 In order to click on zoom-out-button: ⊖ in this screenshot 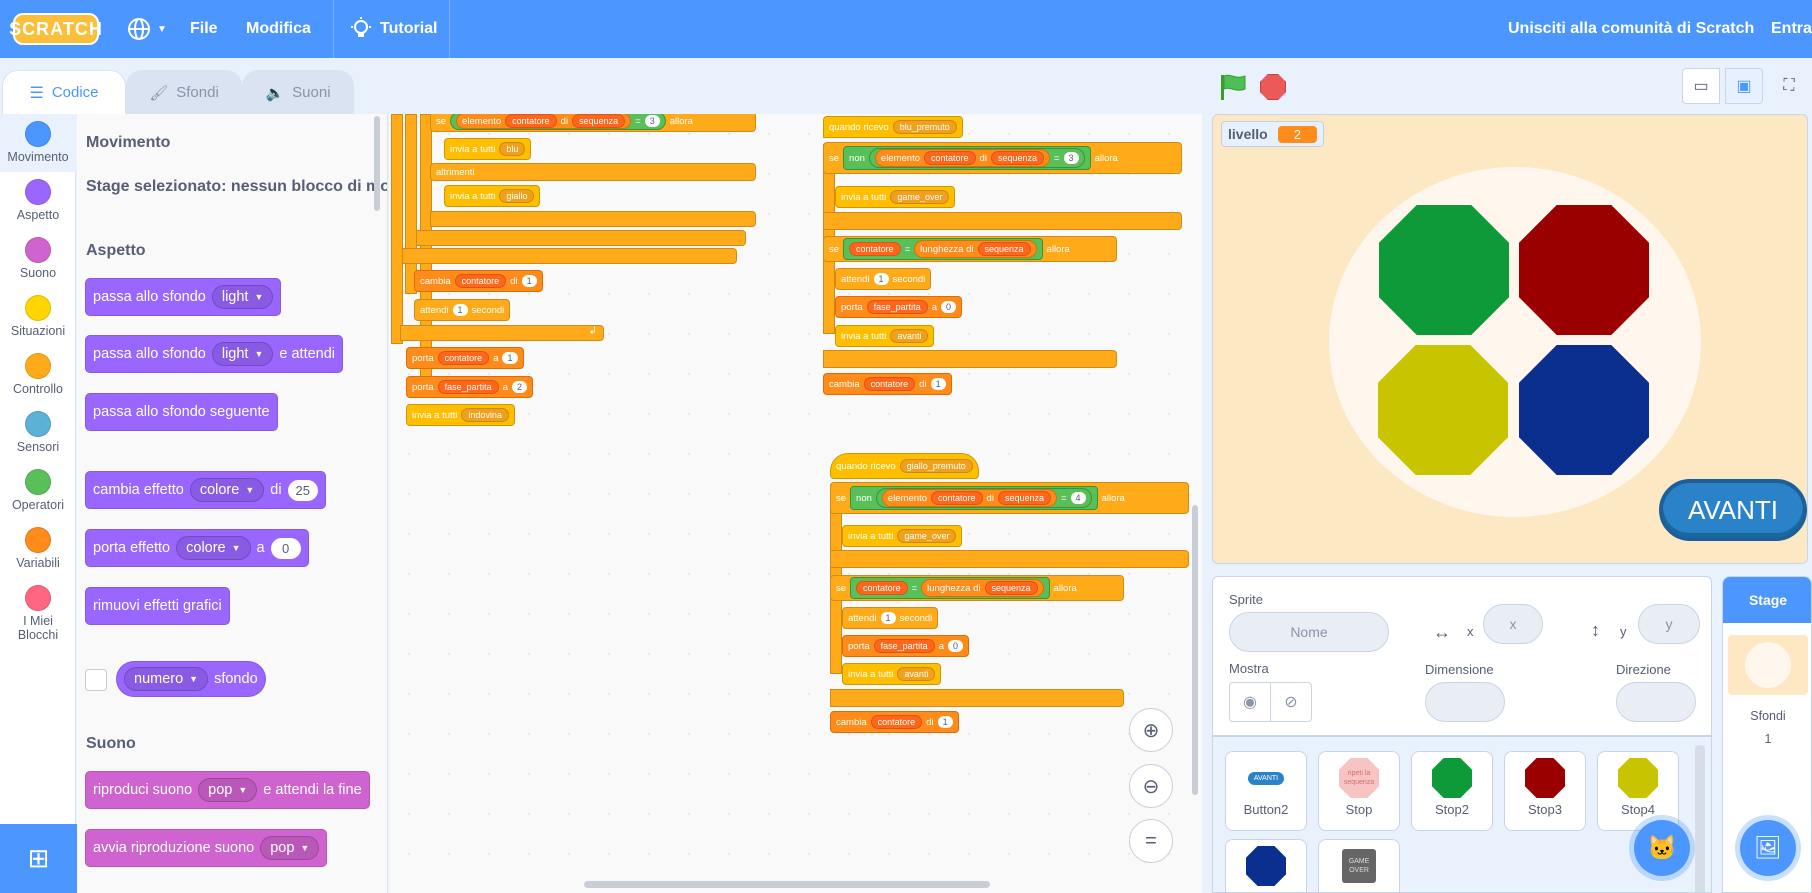, I will do `click(1151, 786)`.